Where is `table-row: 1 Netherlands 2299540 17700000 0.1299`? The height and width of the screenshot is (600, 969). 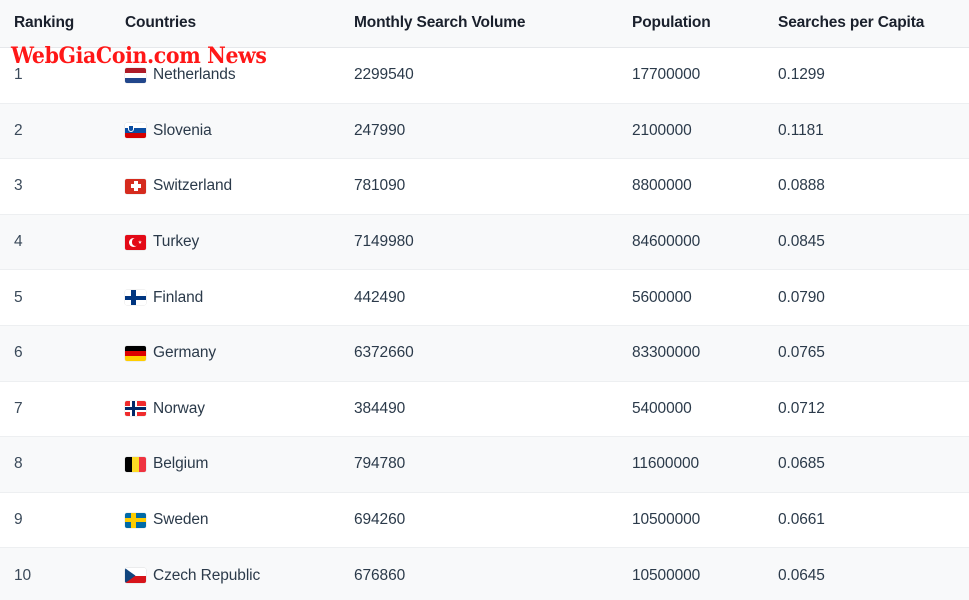 table-row: 1 Netherlands 2299540 17700000 0.1299 is located at coordinates (484, 75).